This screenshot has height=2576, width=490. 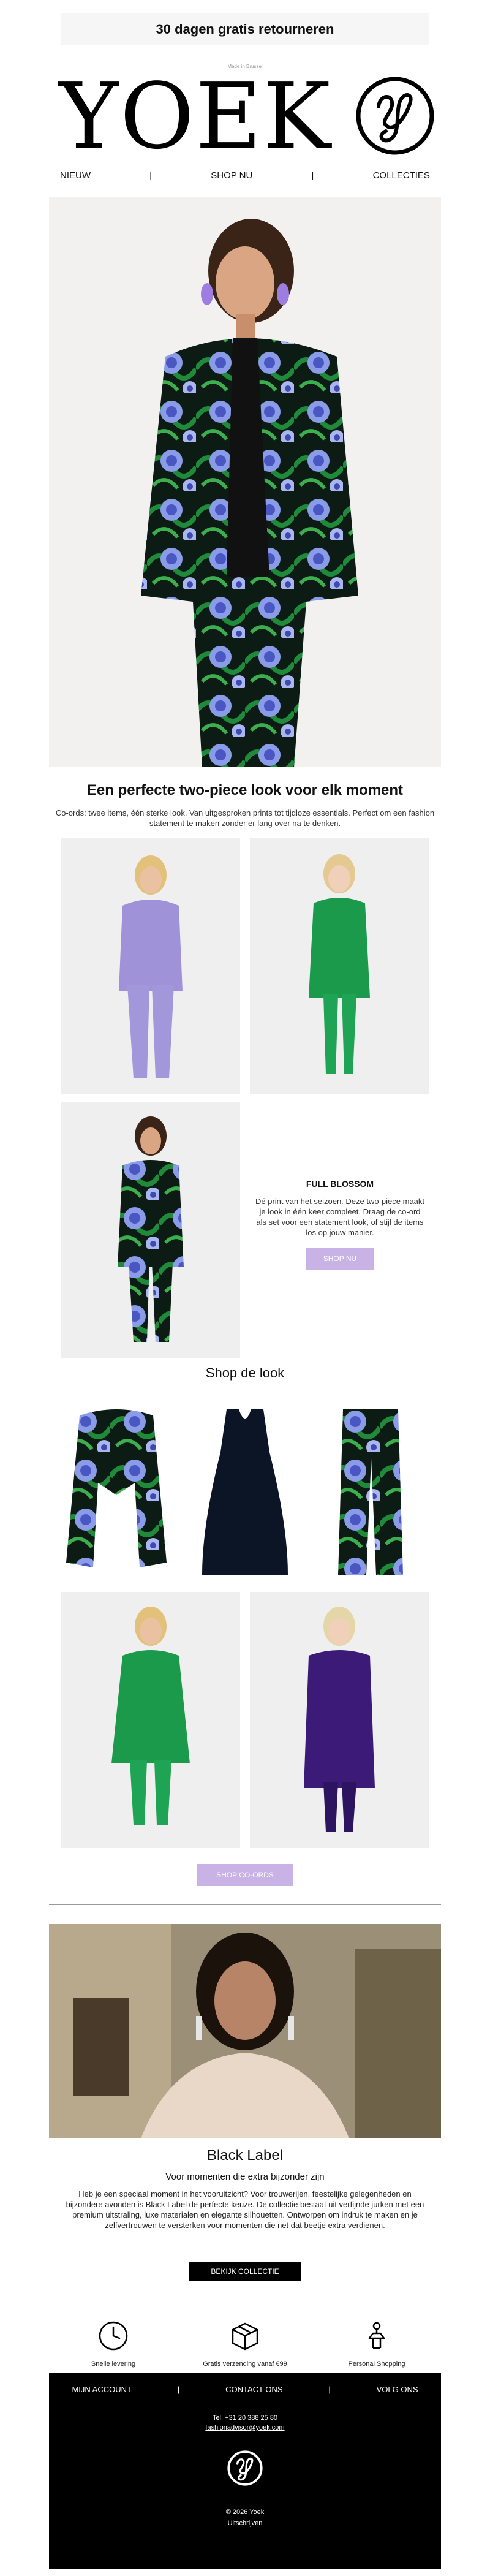 I want to click on shop-coords-button: SHOP CO-ORDS, so click(x=245, y=1875).